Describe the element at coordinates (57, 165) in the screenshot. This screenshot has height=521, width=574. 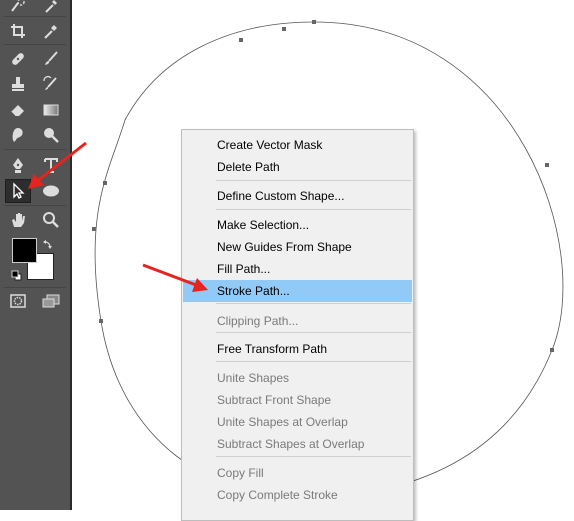
I see `red-arrow-to-tool` at that location.